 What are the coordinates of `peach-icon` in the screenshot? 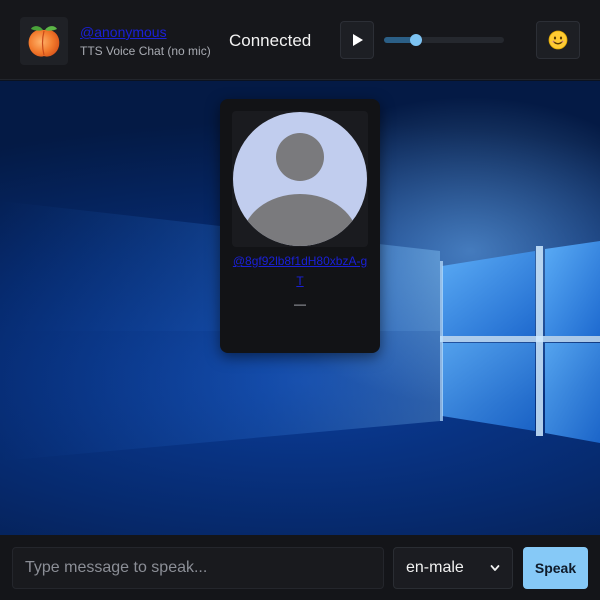 It's located at (44, 41).